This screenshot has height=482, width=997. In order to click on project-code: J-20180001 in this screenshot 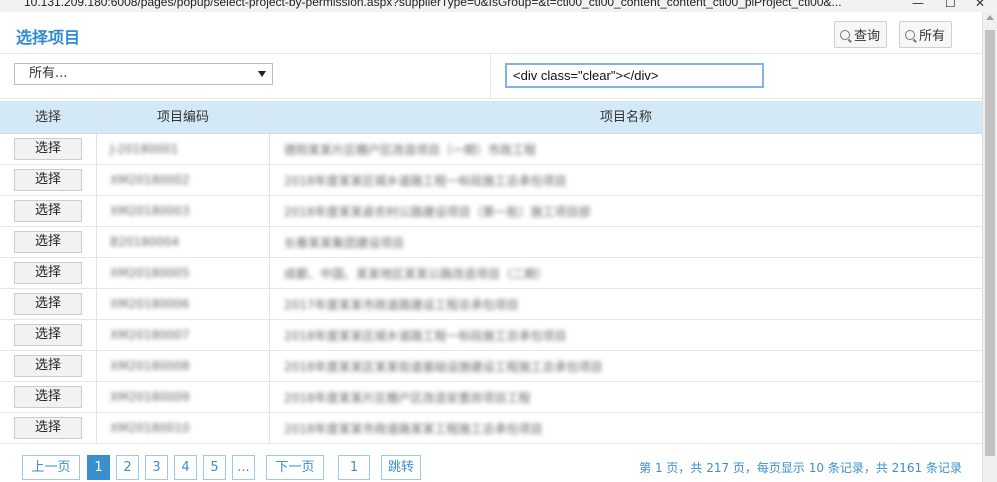, I will do `click(144, 149)`.